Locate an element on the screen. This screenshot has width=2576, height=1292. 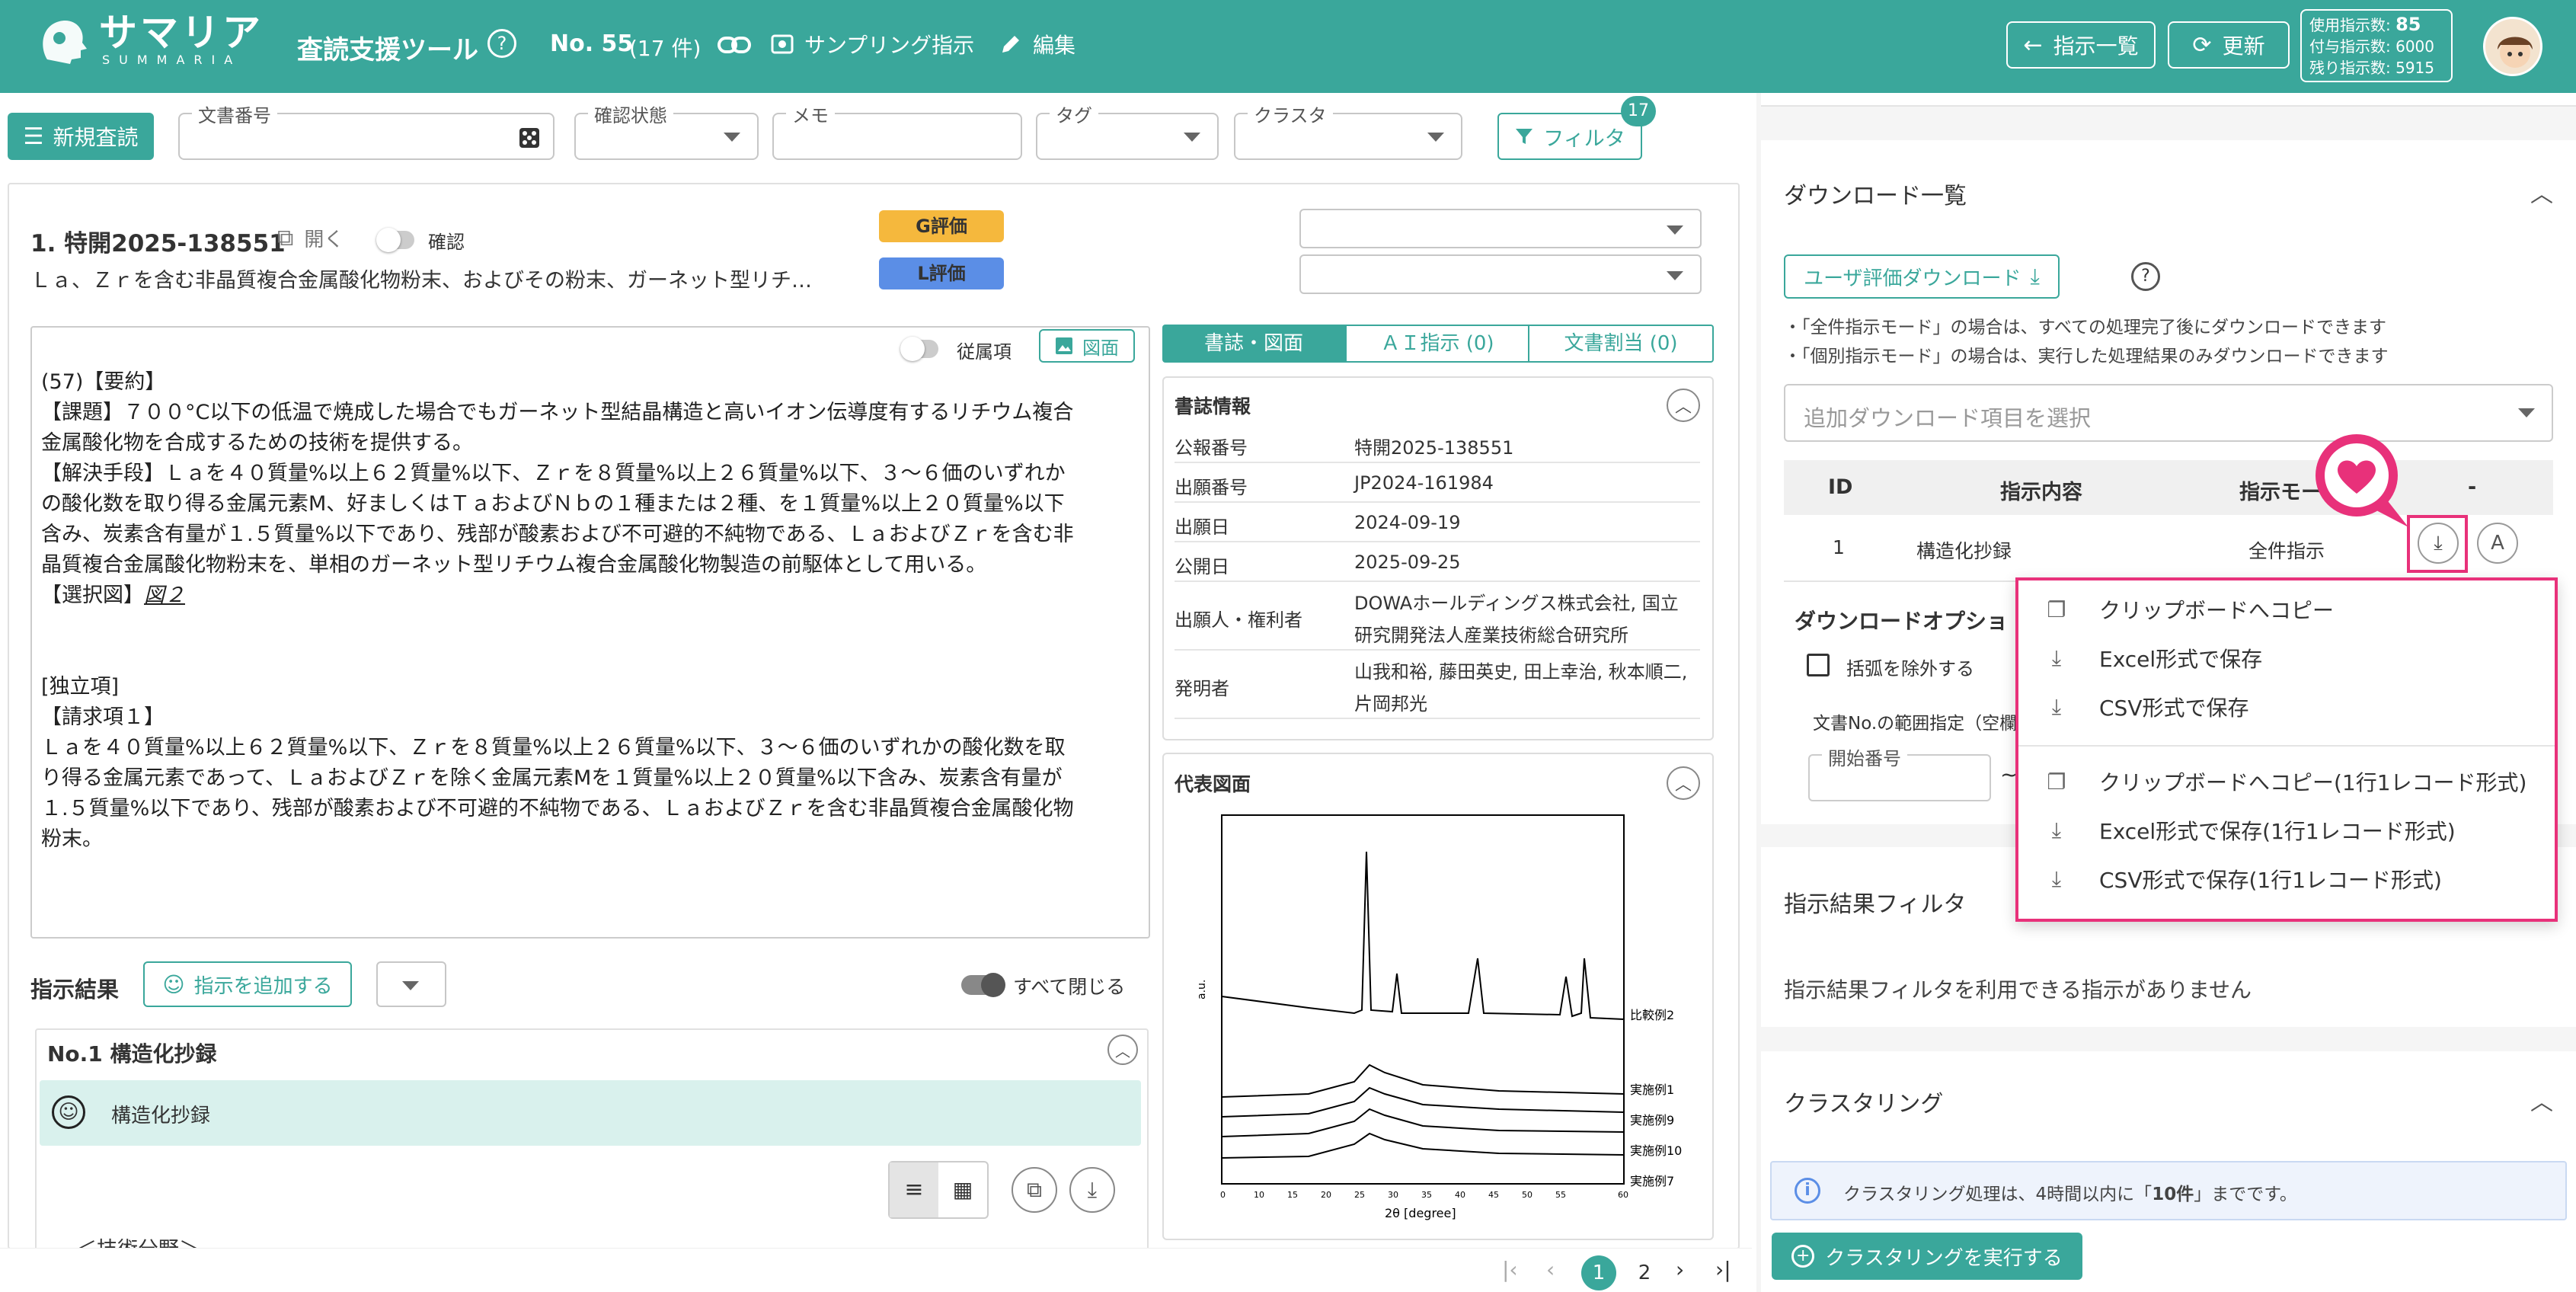
confirm-toggle is located at coordinates (395, 240).